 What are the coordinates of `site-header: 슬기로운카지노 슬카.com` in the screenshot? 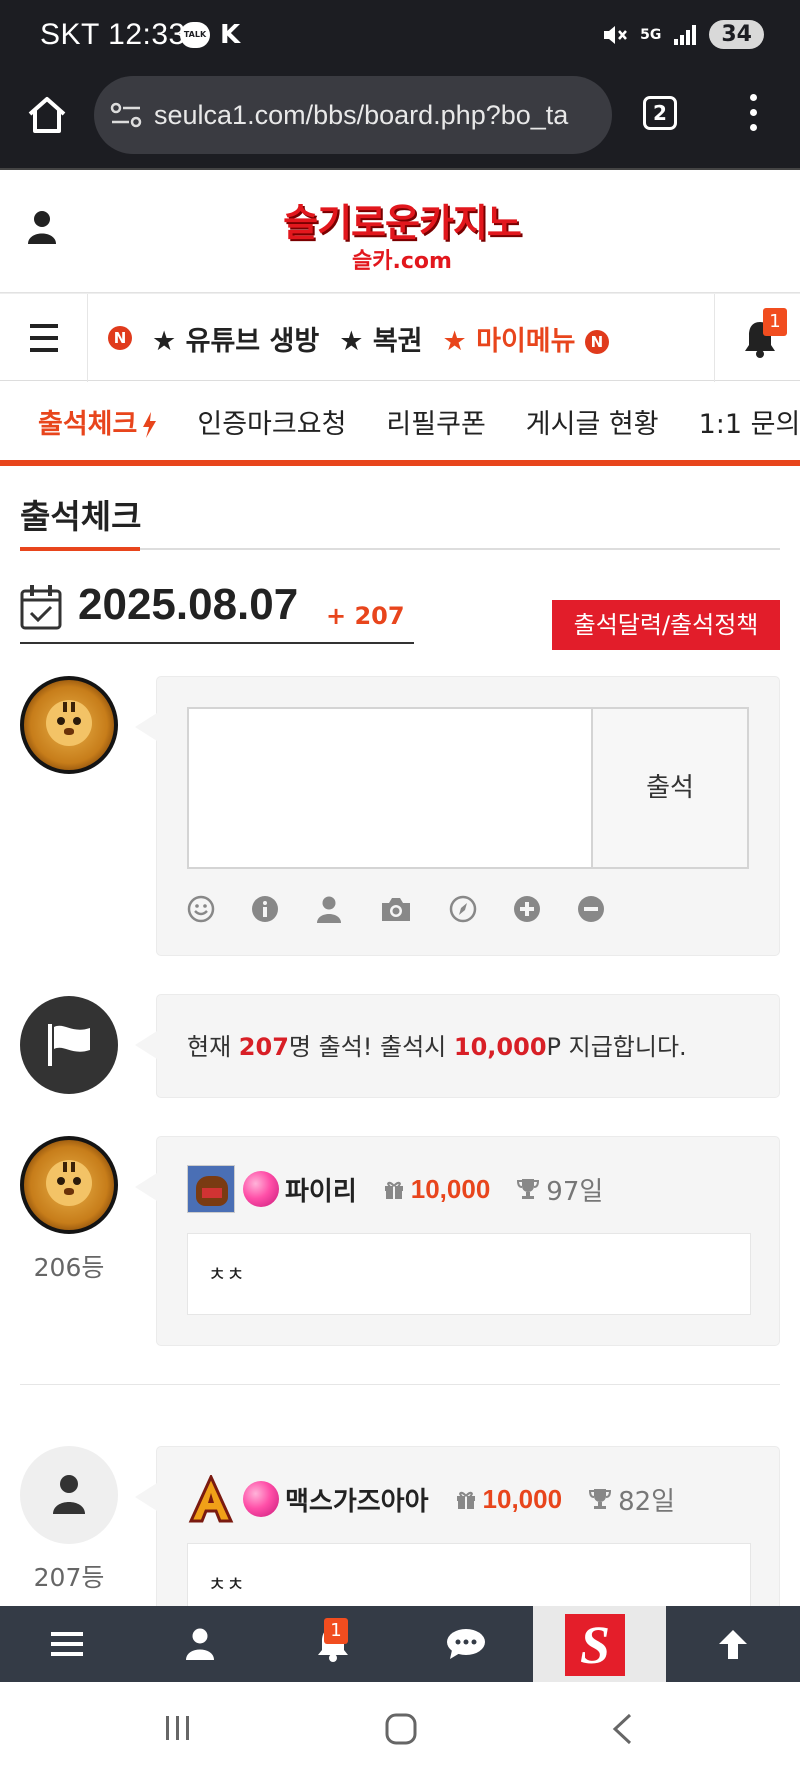 It's located at (400, 231).